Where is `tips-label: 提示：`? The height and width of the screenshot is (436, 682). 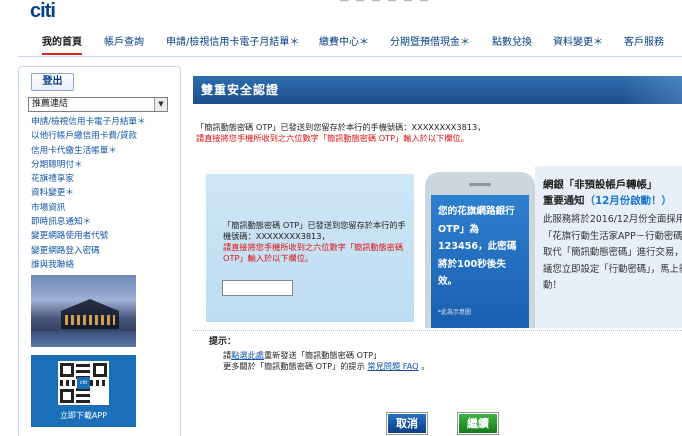
tips-label: 提示： is located at coordinates (223, 342).